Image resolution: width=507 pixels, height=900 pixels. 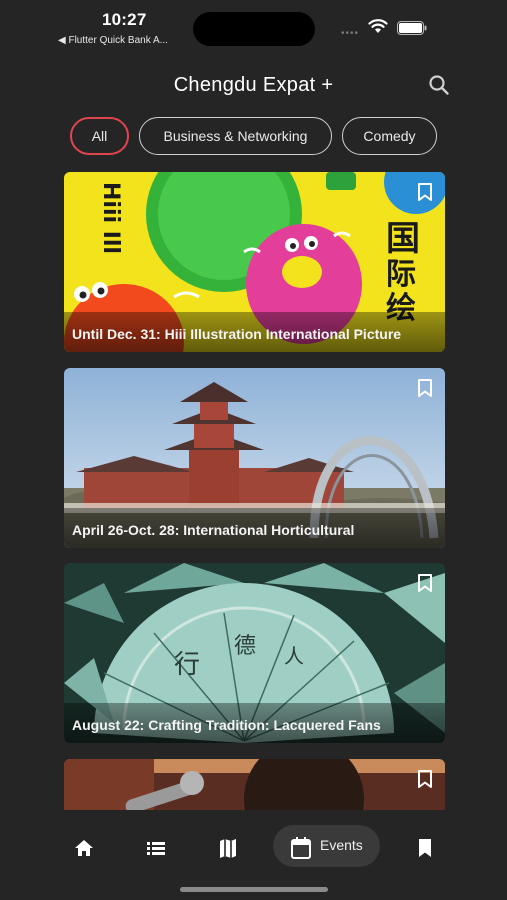 I want to click on svg-text: 际, so click(x=401, y=274).